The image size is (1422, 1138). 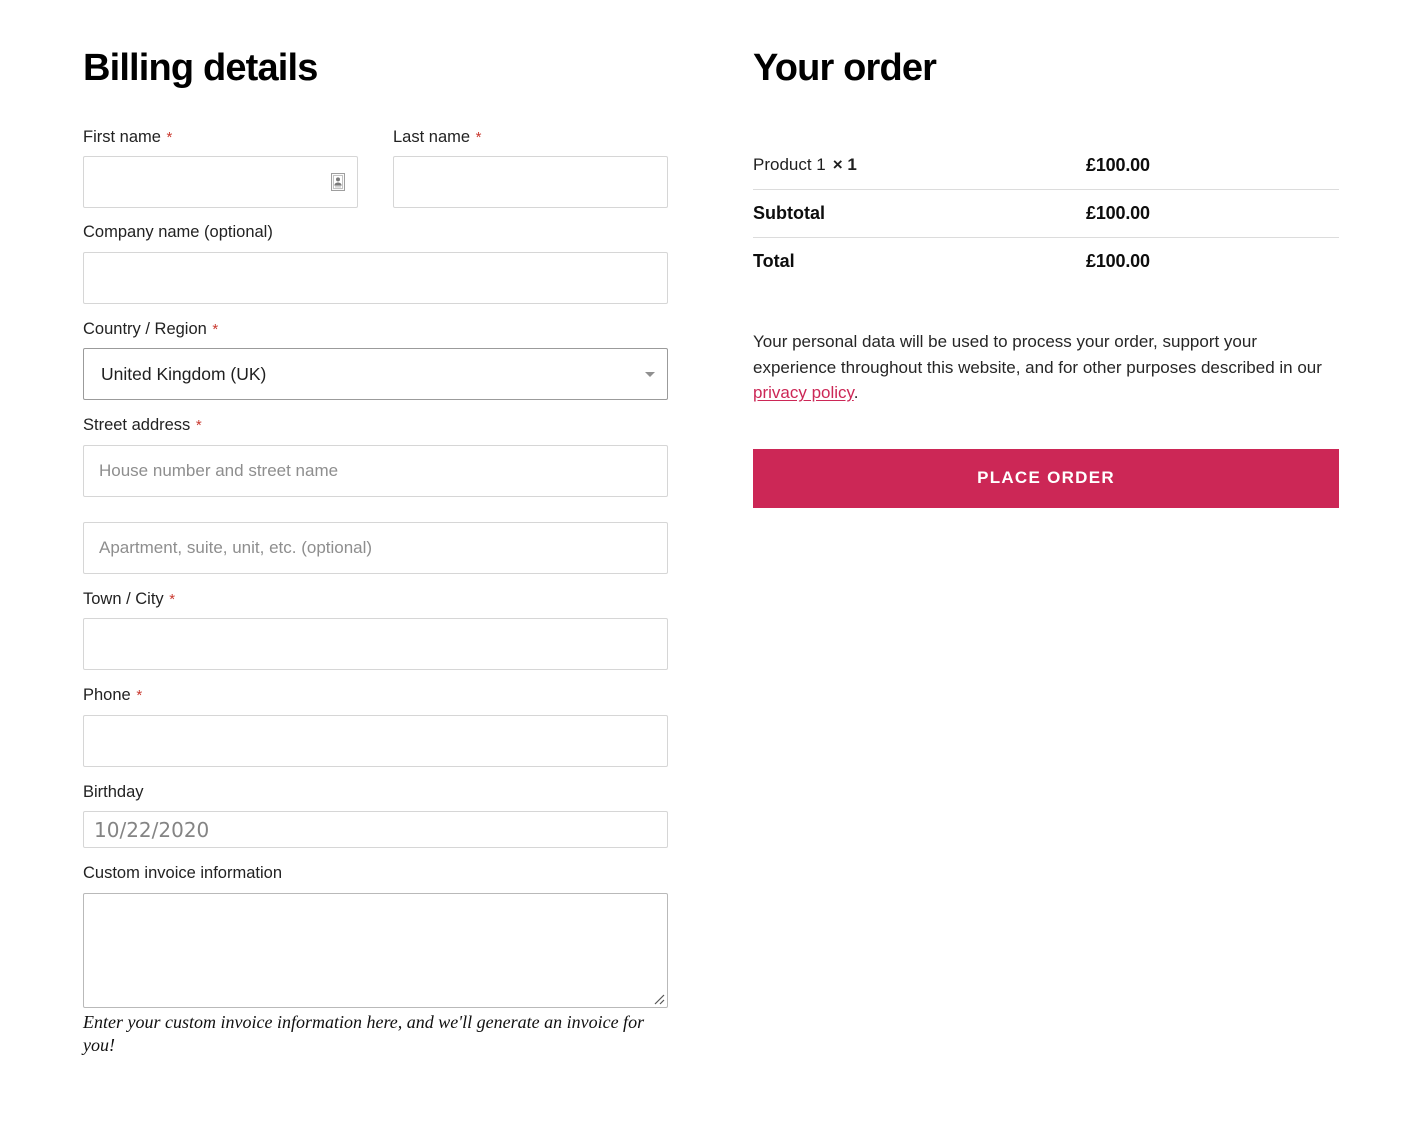 I want to click on table-row: Subtotal £100.00, so click(x=1046, y=213).